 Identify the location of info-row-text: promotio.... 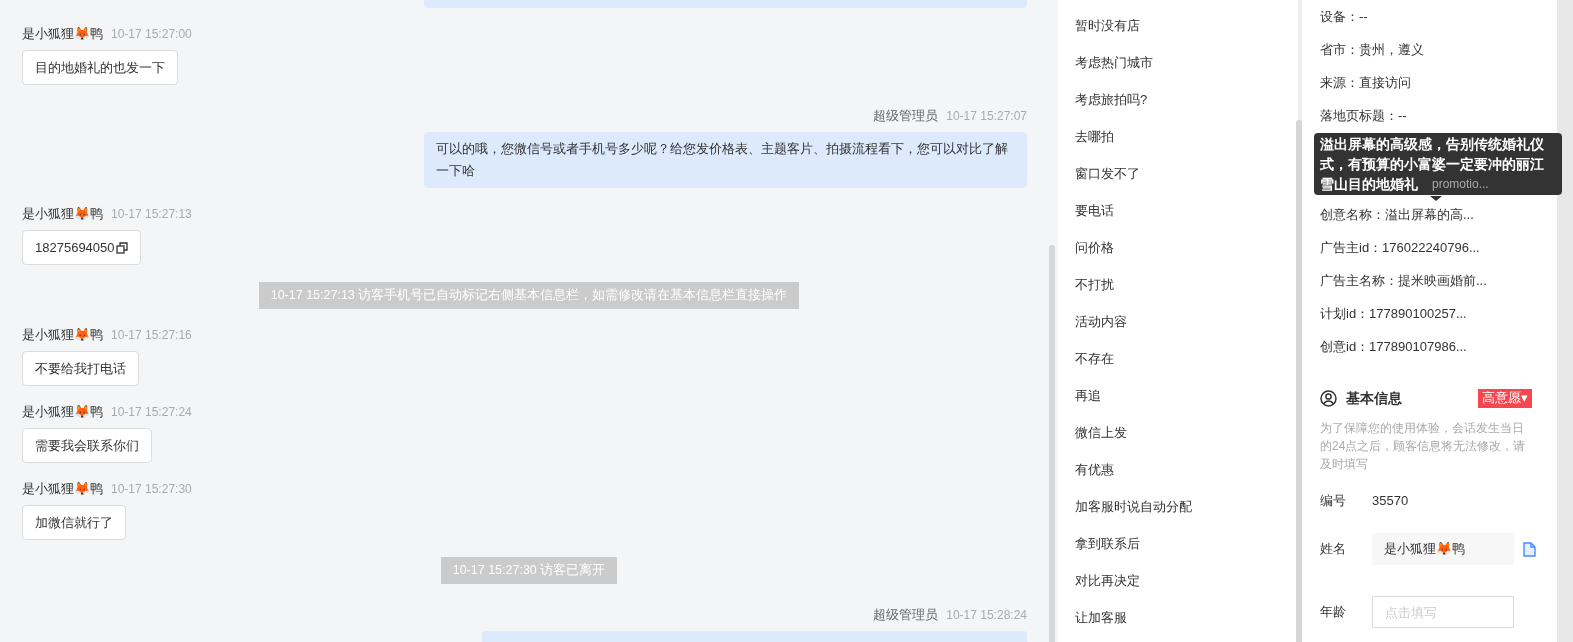
(1460, 184).